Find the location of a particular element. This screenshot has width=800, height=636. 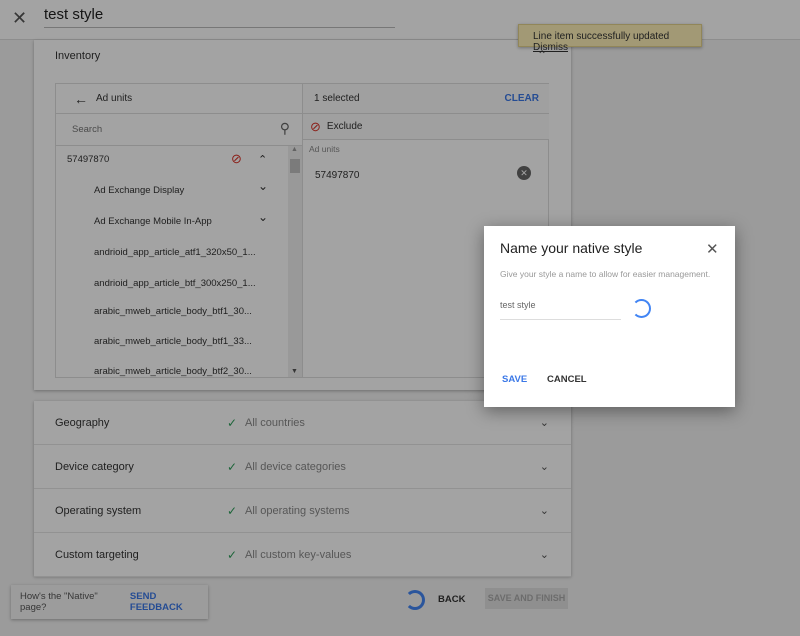

loading-spinner is located at coordinates (641, 308).